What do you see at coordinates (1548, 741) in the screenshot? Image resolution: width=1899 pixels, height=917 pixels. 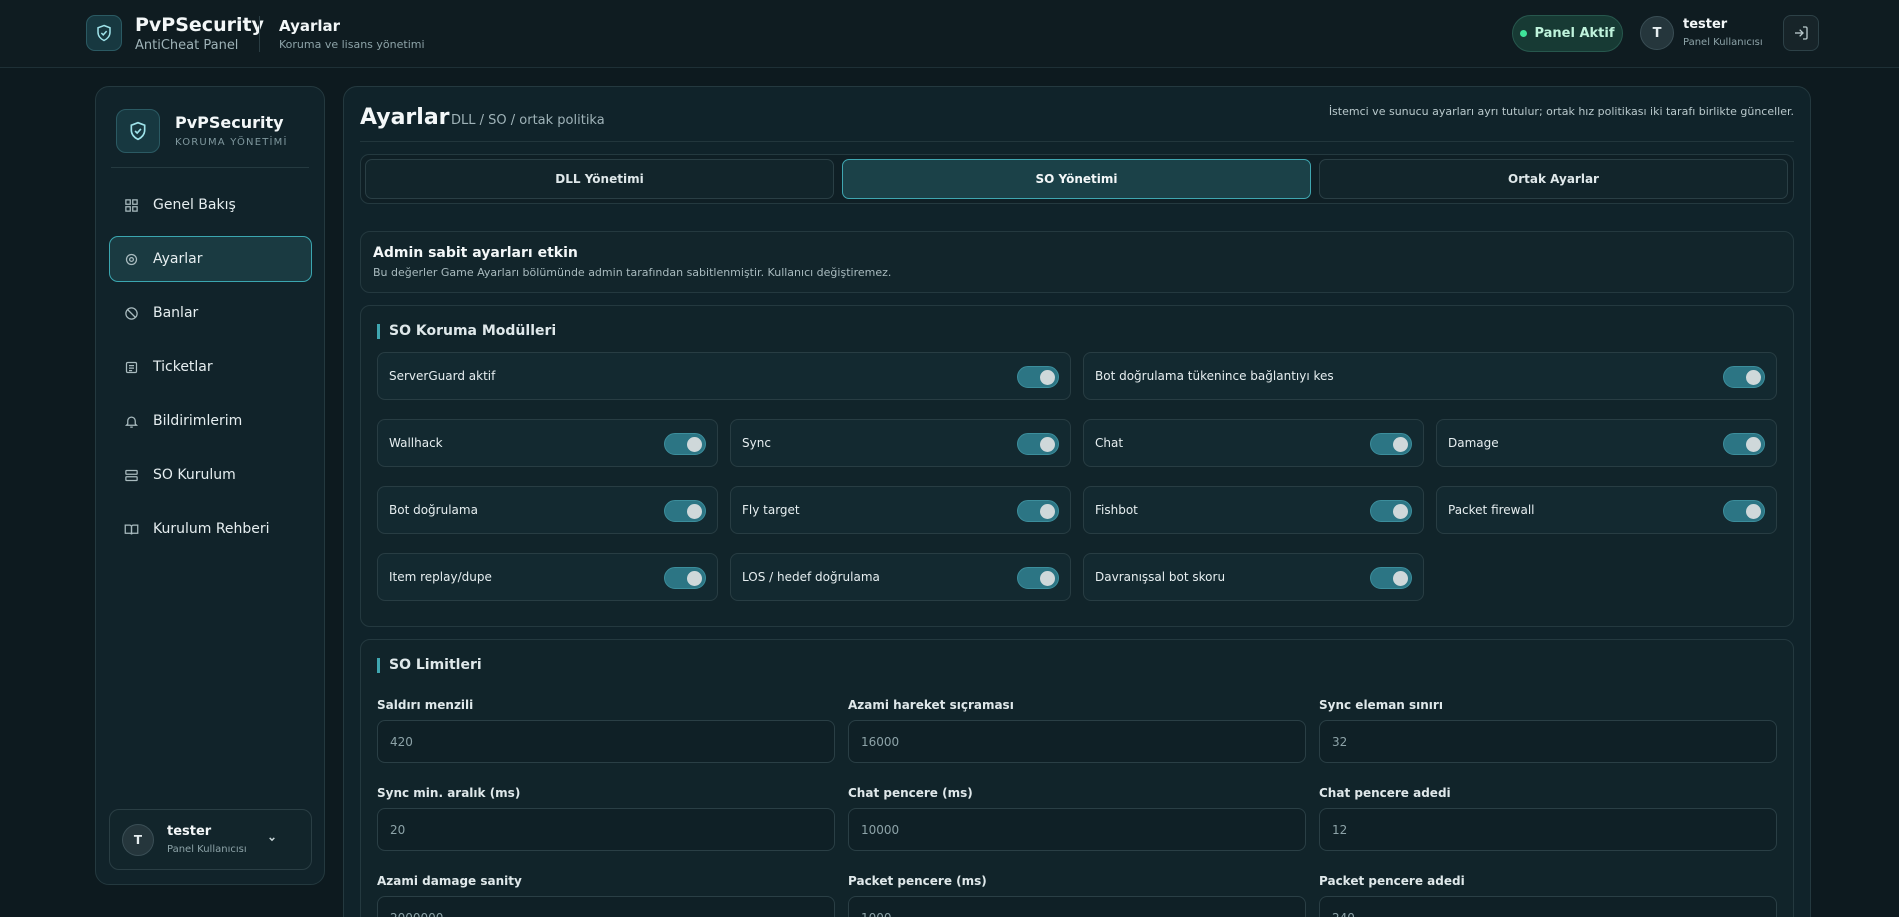 I see `sync-element-limit-input: 32` at bounding box center [1548, 741].